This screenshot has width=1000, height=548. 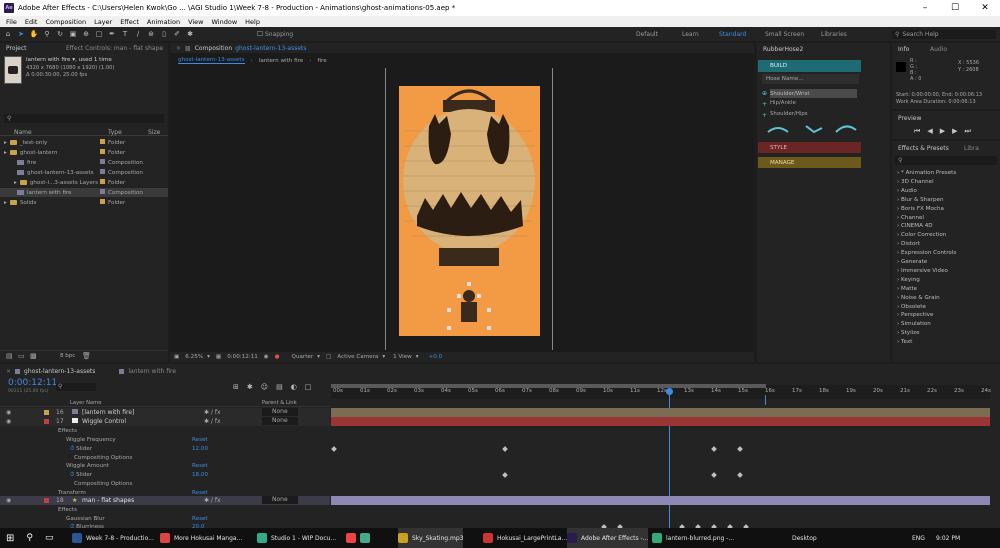 What do you see at coordinates (84, 192) in the screenshot?
I see `project-item: lantern with fire Composition` at bounding box center [84, 192].